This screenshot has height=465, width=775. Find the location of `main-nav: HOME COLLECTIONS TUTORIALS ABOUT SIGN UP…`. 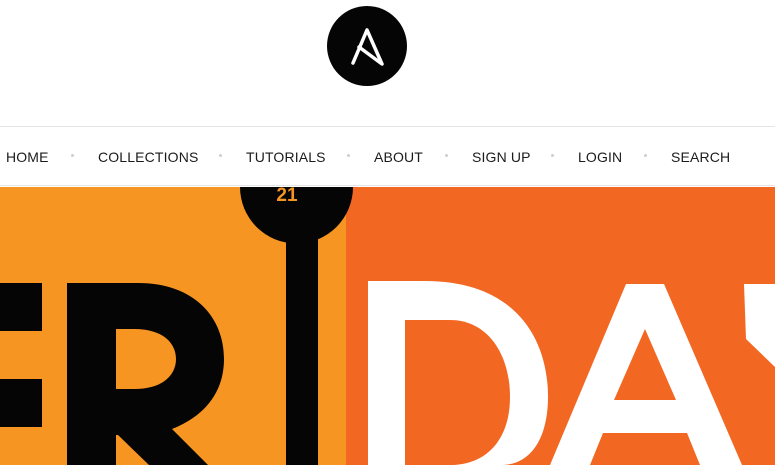

main-nav: HOME COLLECTIONS TUTORIALS ABOUT SIGN UP… is located at coordinates (387, 156).